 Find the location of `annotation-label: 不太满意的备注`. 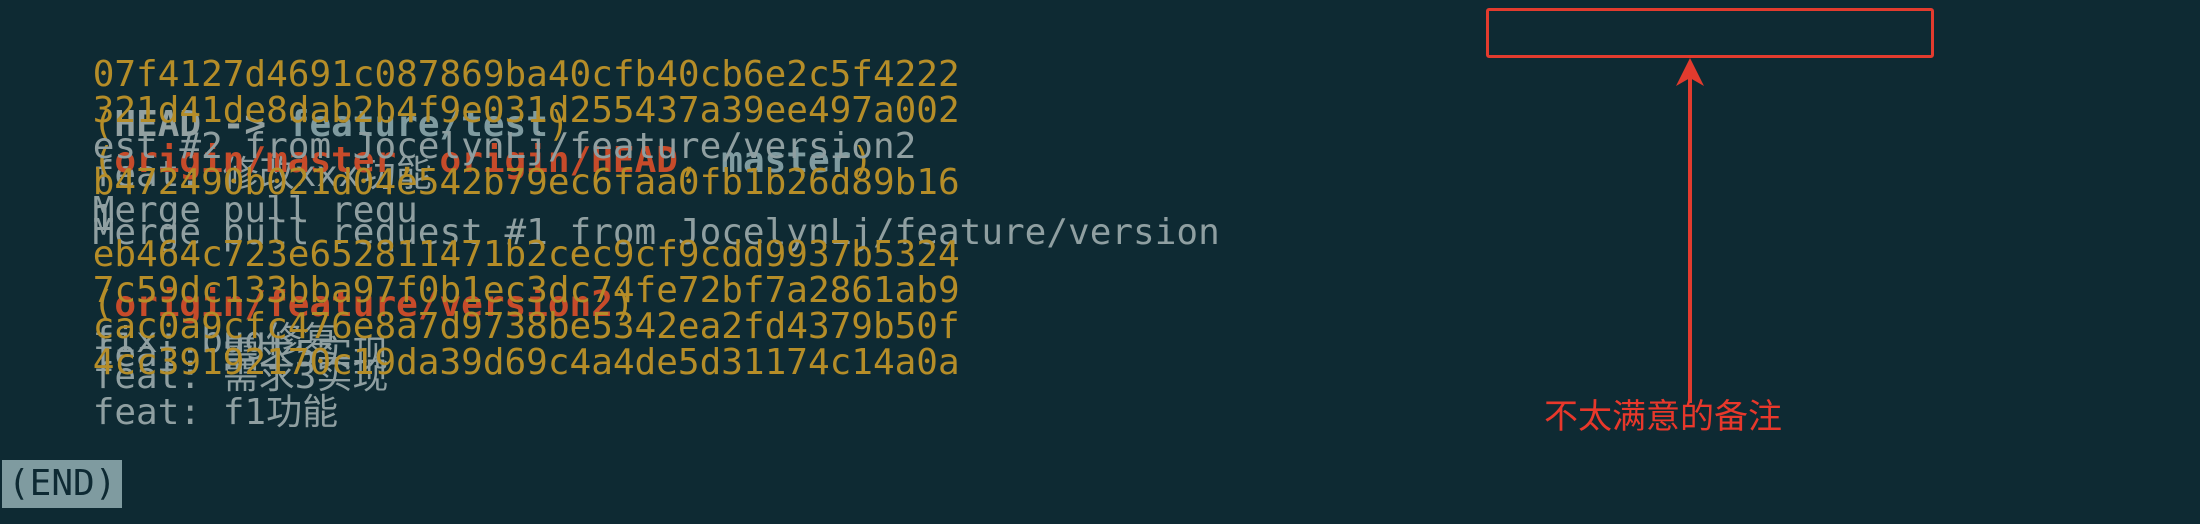

annotation-label: 不太满意的备注 is located at coordinates (1663, 417).